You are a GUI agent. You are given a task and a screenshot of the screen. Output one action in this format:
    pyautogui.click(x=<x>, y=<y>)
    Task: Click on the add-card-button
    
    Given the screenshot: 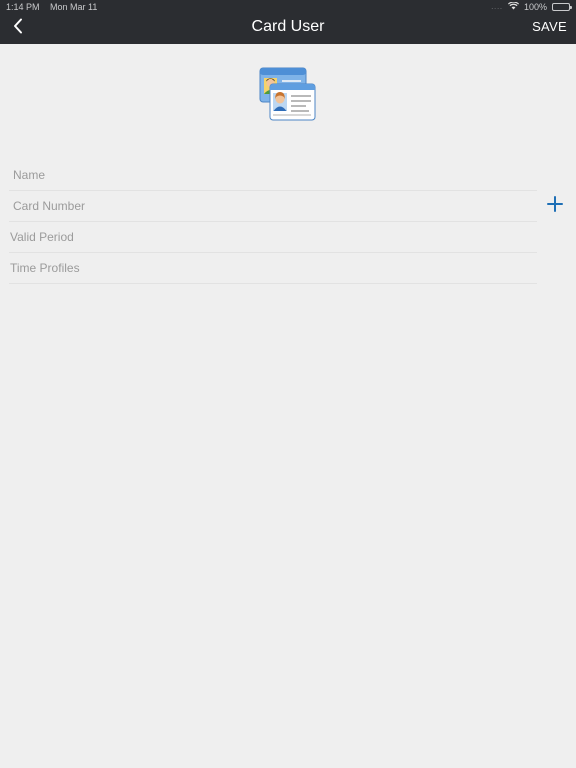 What is the action you would take?
    pyautogui.click(x=555, y=206)
    